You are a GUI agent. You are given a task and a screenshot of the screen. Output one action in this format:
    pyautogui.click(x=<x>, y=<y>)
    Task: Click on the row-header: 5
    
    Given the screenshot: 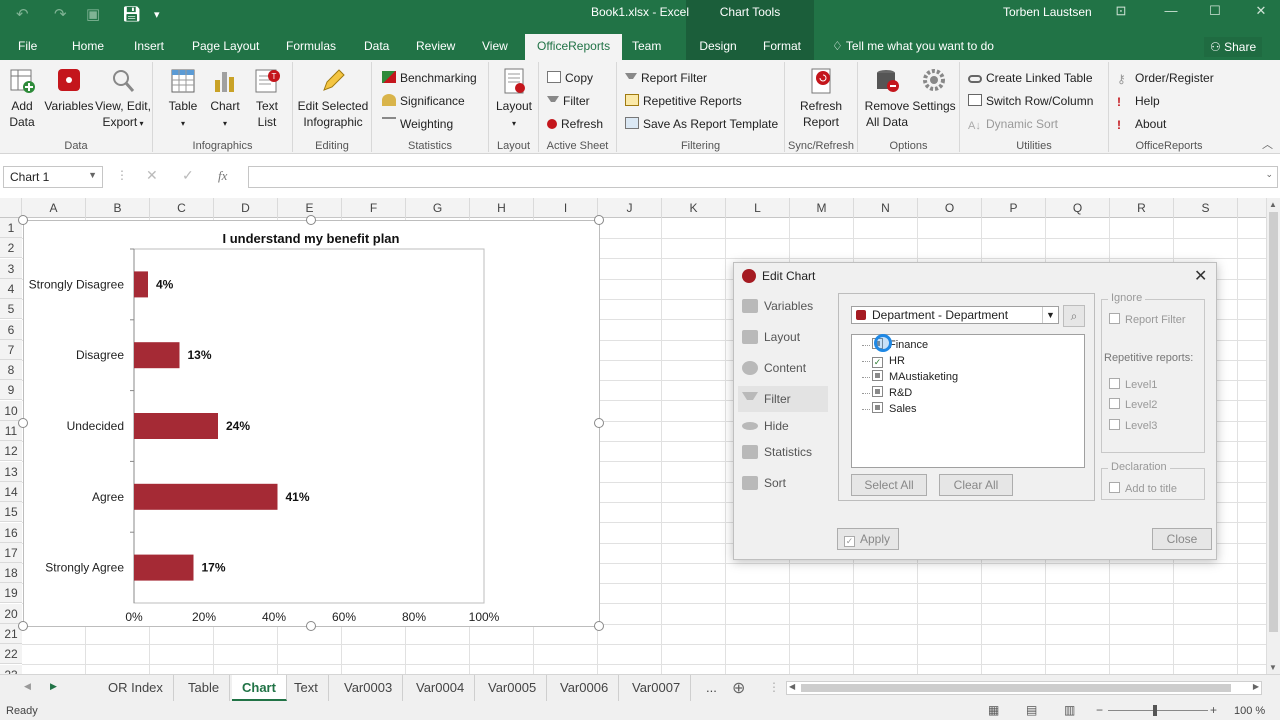 What is the action you would take?
    pyautogui.click(x=11, y=309)
    